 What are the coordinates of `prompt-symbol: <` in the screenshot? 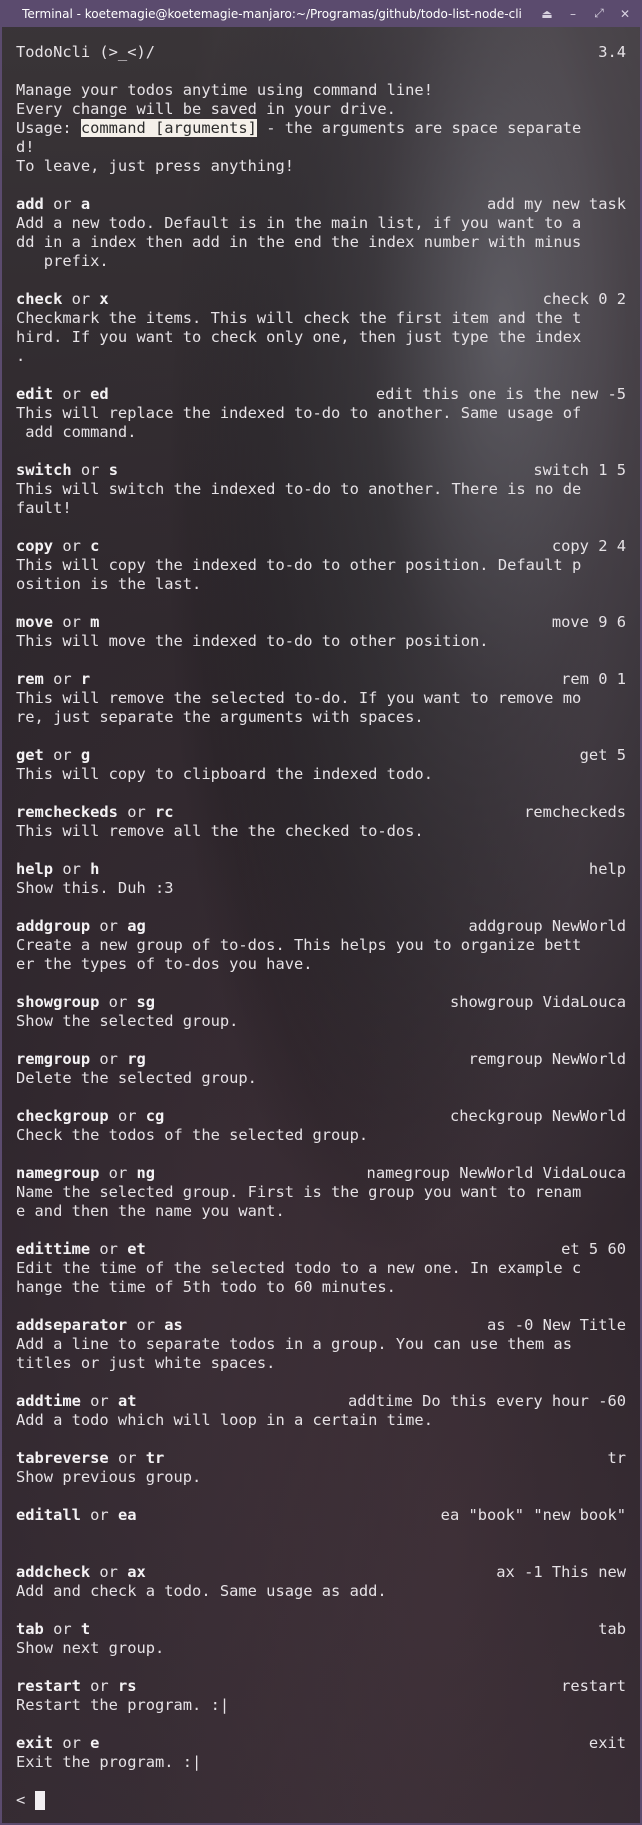 It's located at (25, 1800).